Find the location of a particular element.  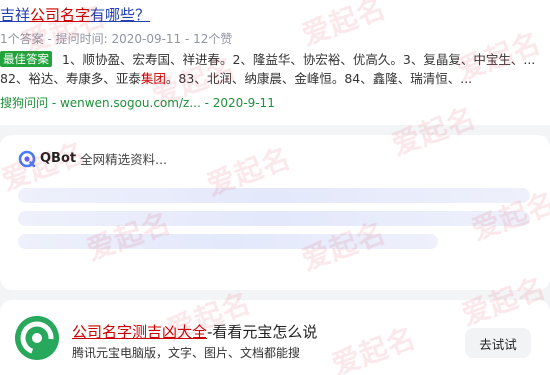

yuanbao-app-icon is located at coordinates (37, 338).